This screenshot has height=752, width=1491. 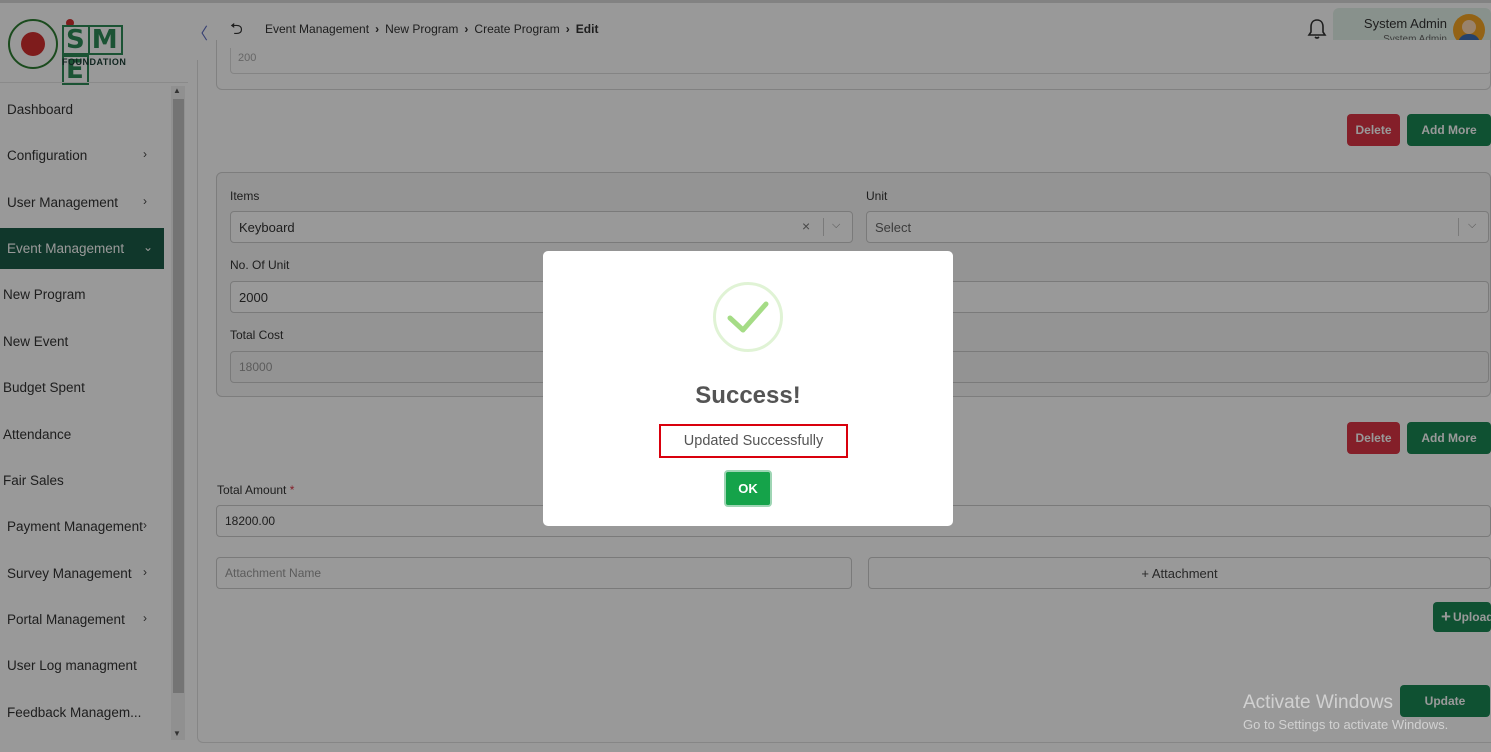 What do you see at coordinates (748, 395) in the screenshot?
I see `dialog-title: Success!` at bounding box center [748, 395].